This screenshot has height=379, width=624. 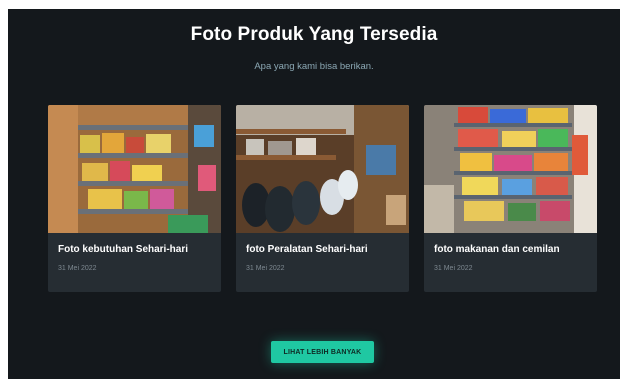 I want to click on card-title: Foto kebutuhan Sehari-hari, so click(x=123, y=249).